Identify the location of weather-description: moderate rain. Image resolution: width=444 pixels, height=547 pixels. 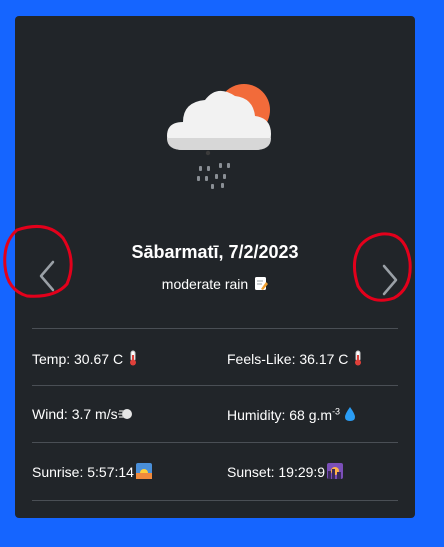
(205, 284).